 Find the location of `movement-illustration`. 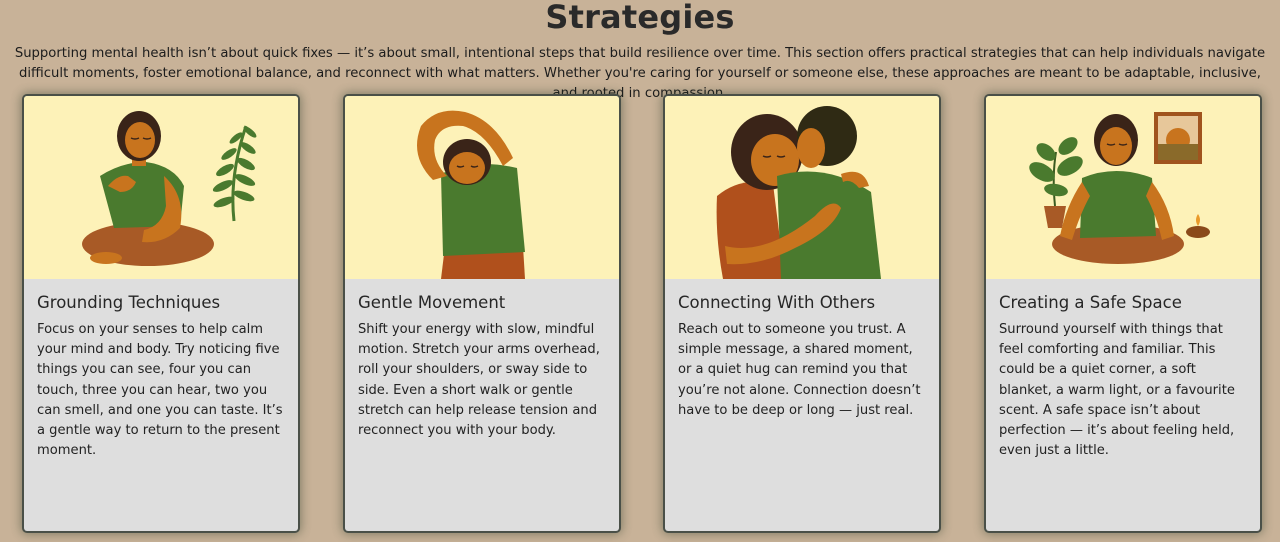

movement-illustration is located at coordinates (482, 187).